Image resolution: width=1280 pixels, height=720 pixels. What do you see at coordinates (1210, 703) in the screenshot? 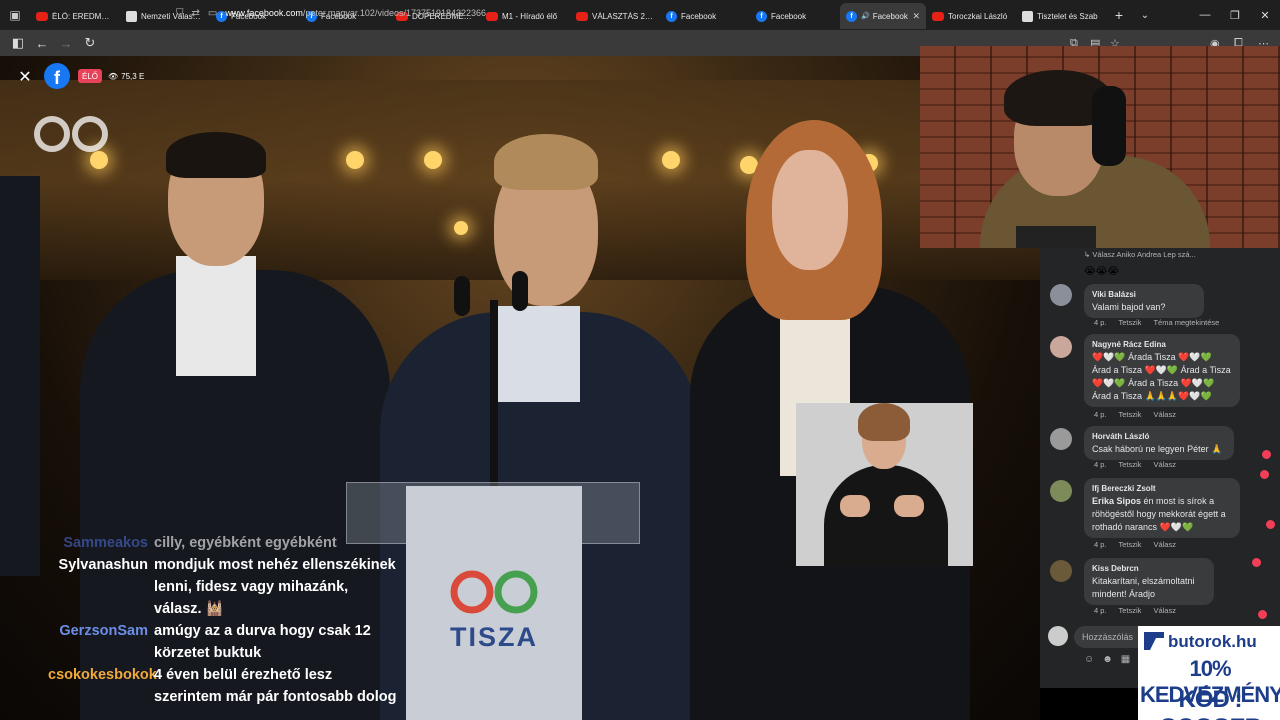
I see `ad-code-text: KÓD : GOGGER` at bounding box center [1210, 703].